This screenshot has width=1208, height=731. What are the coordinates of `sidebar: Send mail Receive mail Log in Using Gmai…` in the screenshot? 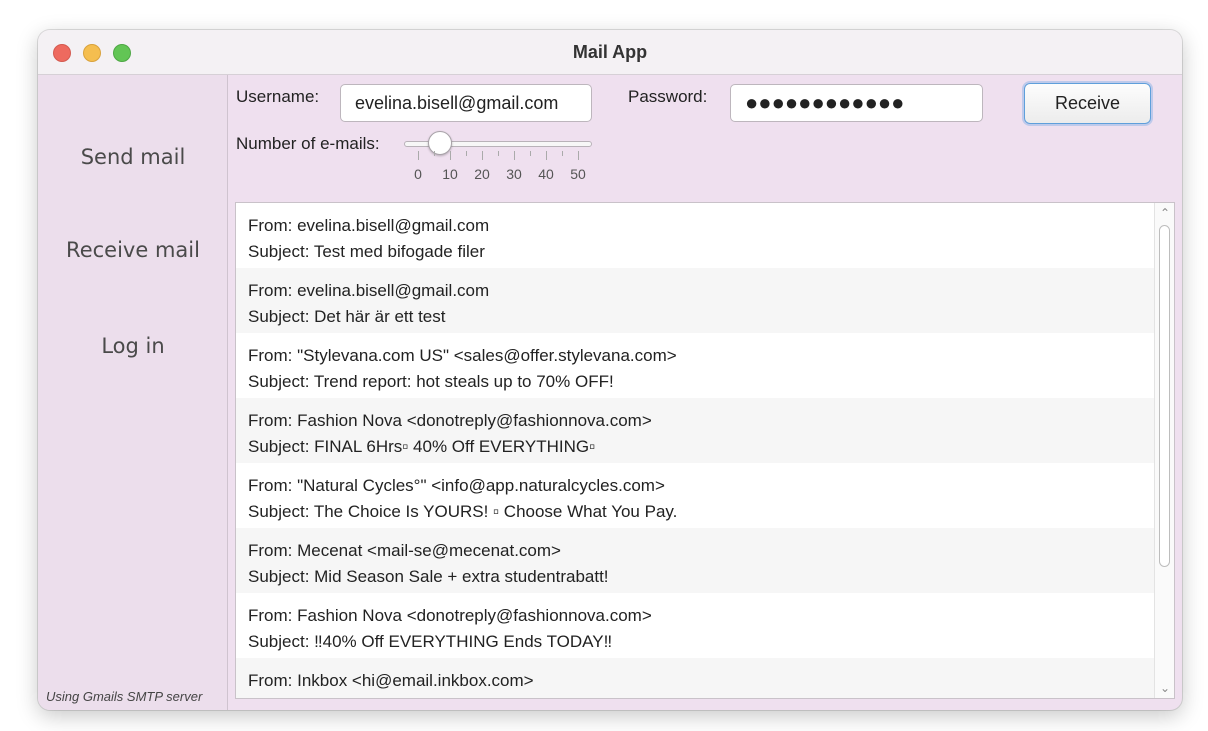 It's located at (133, 392).